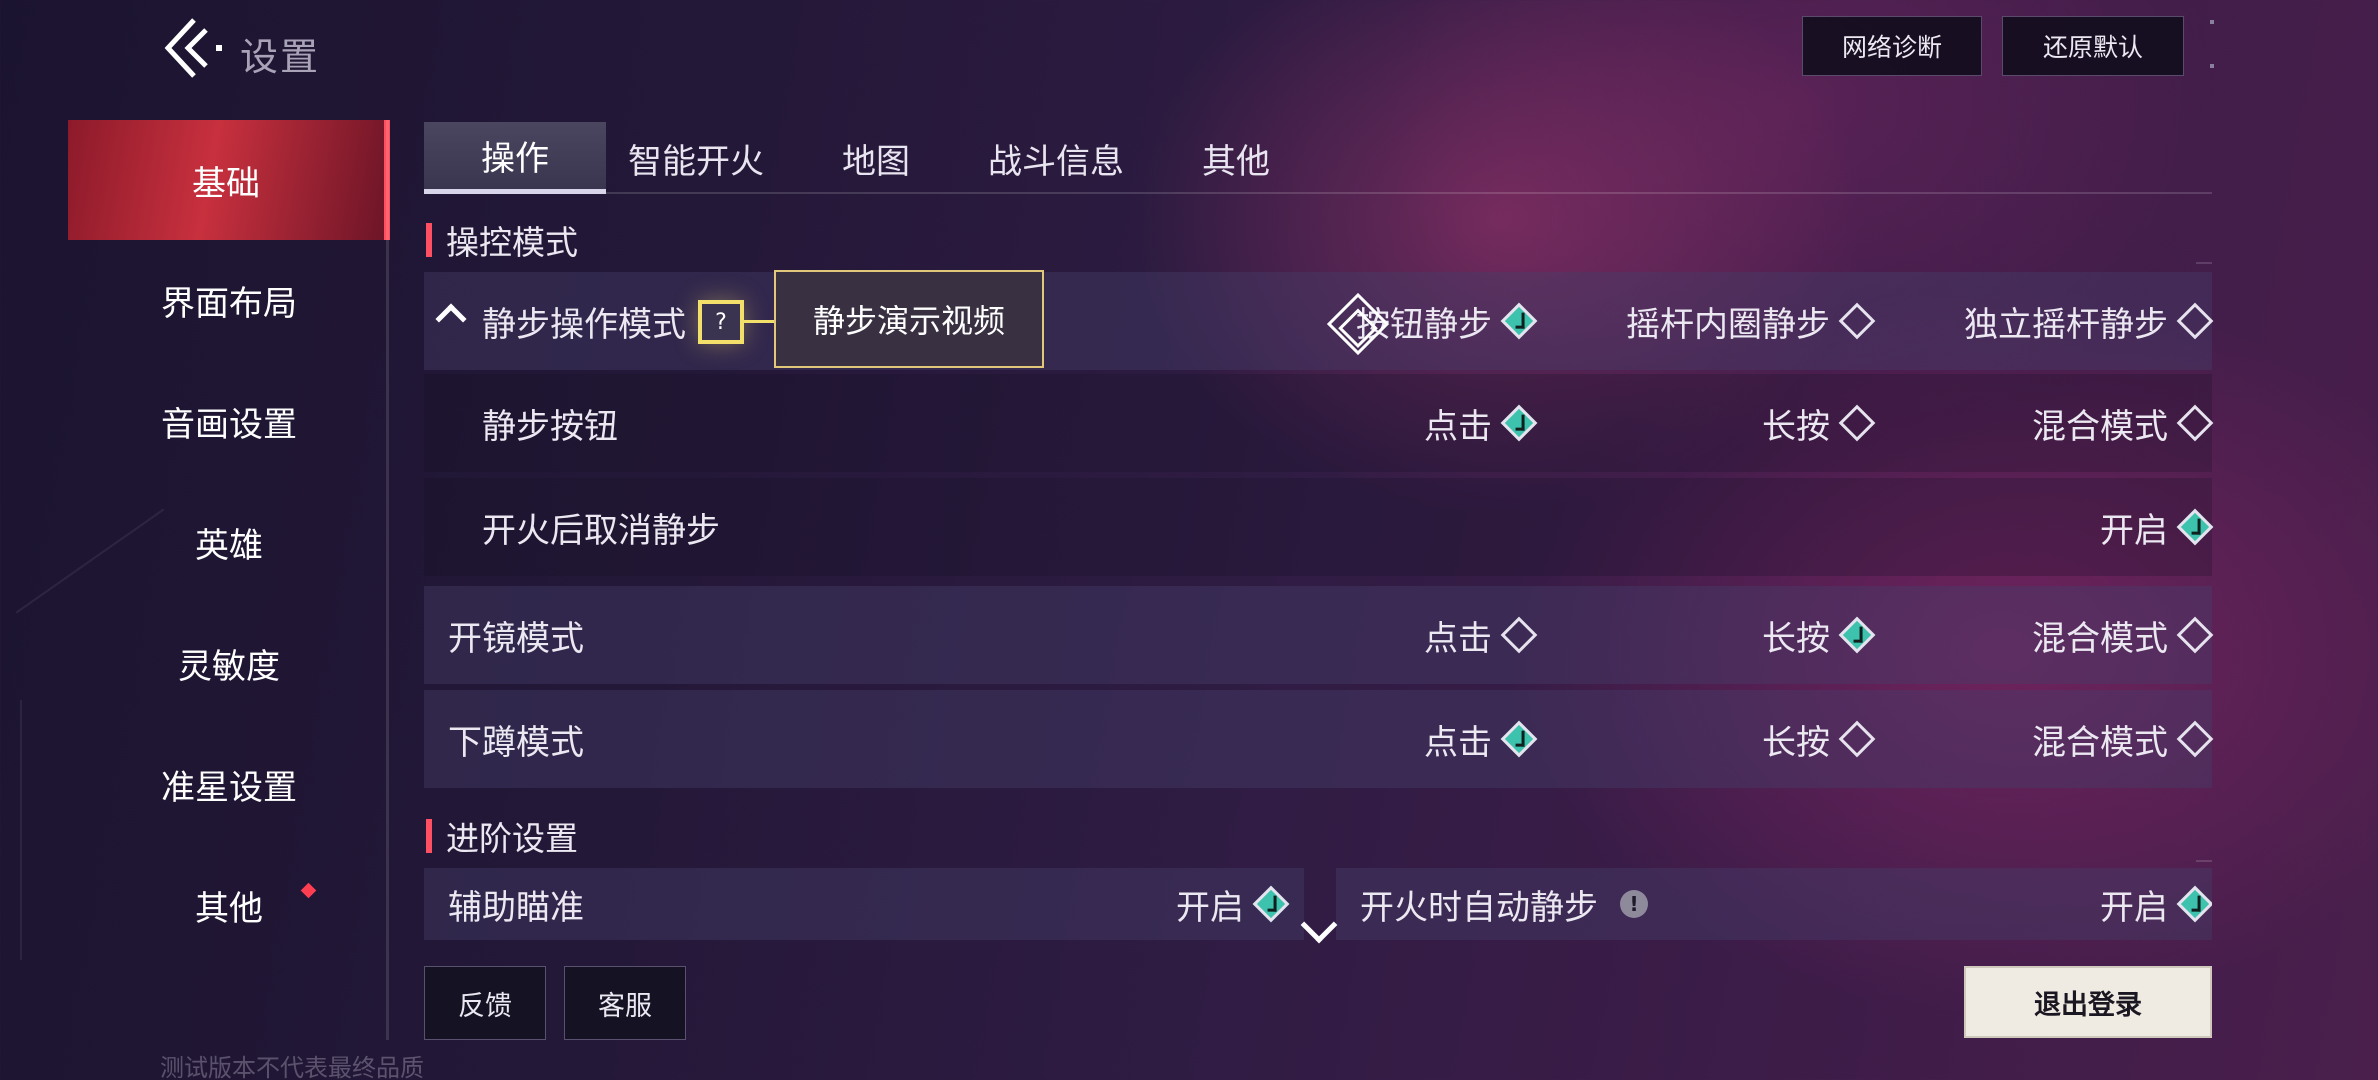 This screenshot has height=1080, width=2378. Describe the element at coordinates (229, 788) in the screenshot. I see `sidebar-item-label: 准星设置` at that location.